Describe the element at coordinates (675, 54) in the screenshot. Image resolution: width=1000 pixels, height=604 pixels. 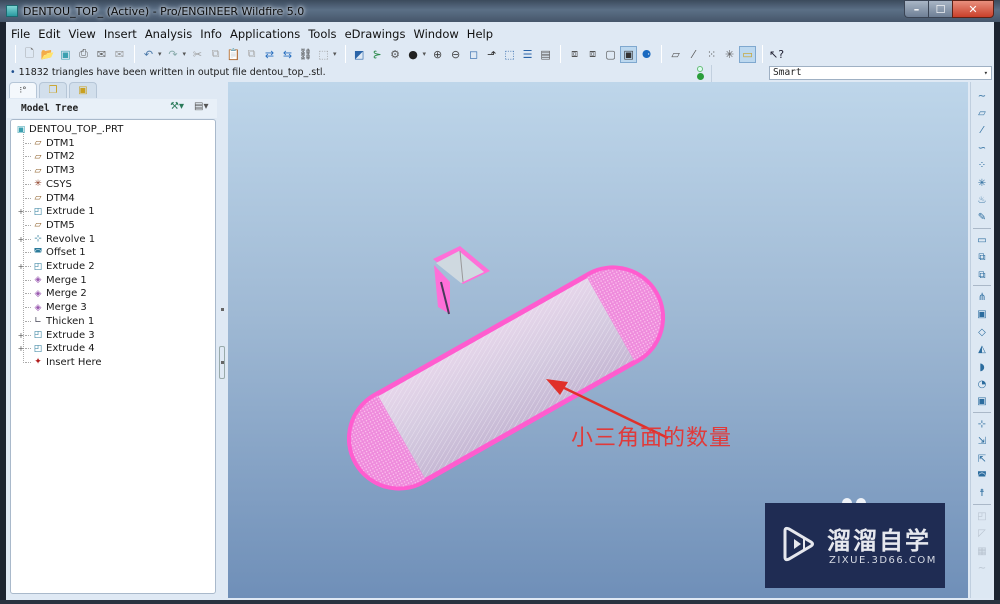
I see `datum-planes-icon: ▱` at that location.